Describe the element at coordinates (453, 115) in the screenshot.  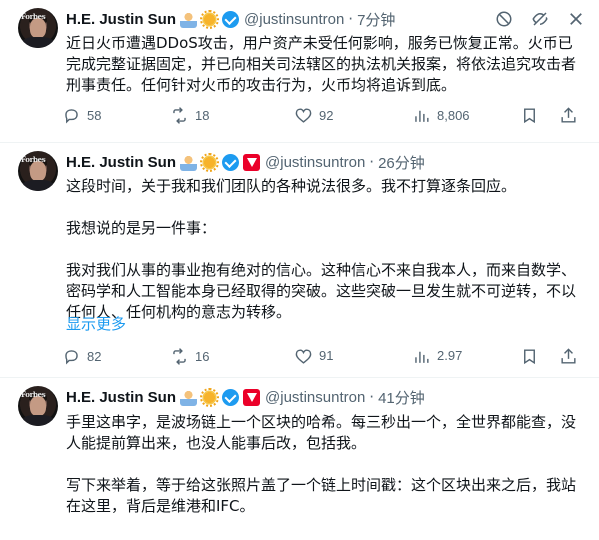
I see `views-count: 8,806` at that location.